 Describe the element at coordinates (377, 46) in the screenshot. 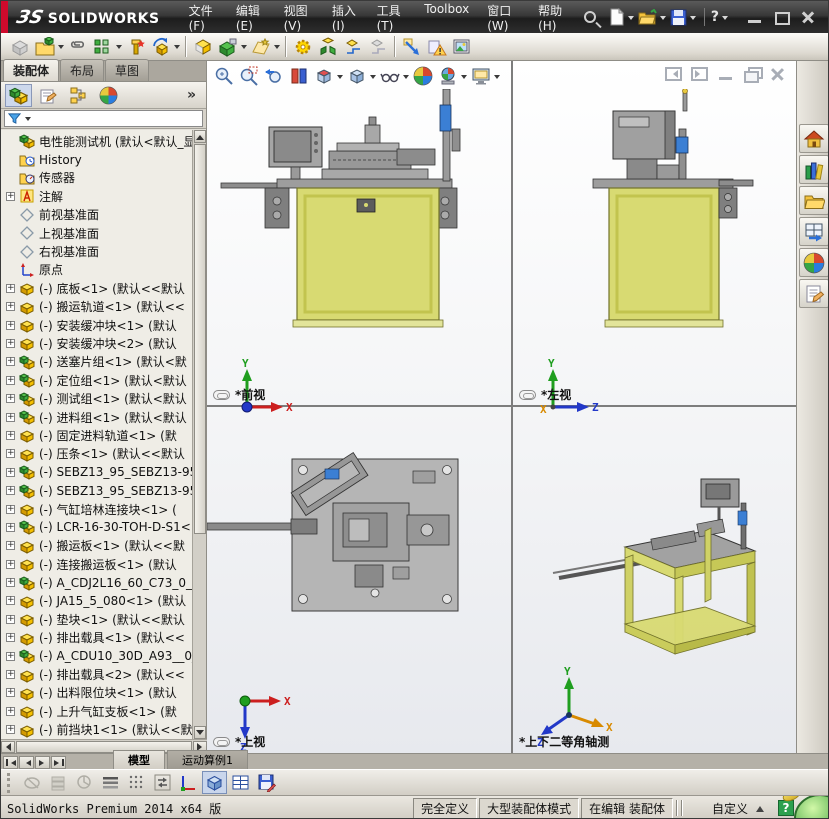

I see `isolate-button` at that location.